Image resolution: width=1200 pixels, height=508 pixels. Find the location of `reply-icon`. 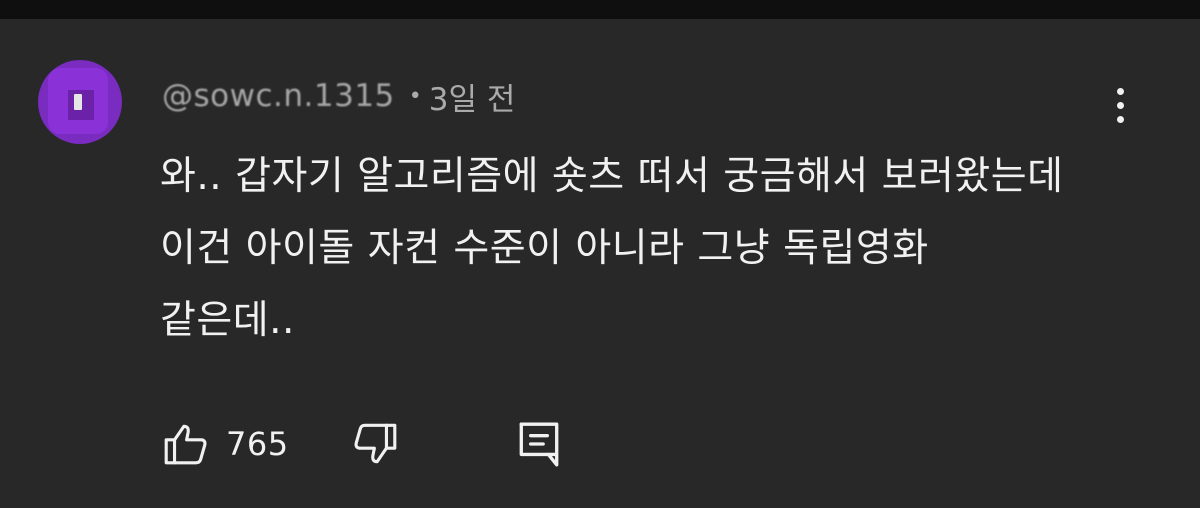

reply-icon is located at coordinates (538, 444).